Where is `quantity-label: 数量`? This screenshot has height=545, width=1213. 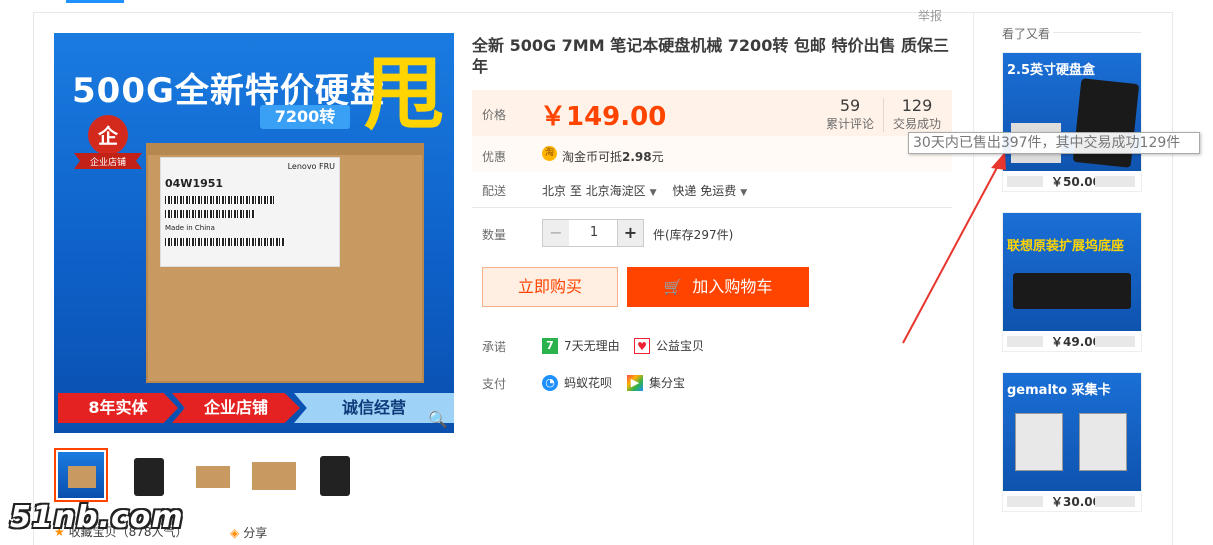 quantity-label: 数量 is located at coordinates (494, 235).